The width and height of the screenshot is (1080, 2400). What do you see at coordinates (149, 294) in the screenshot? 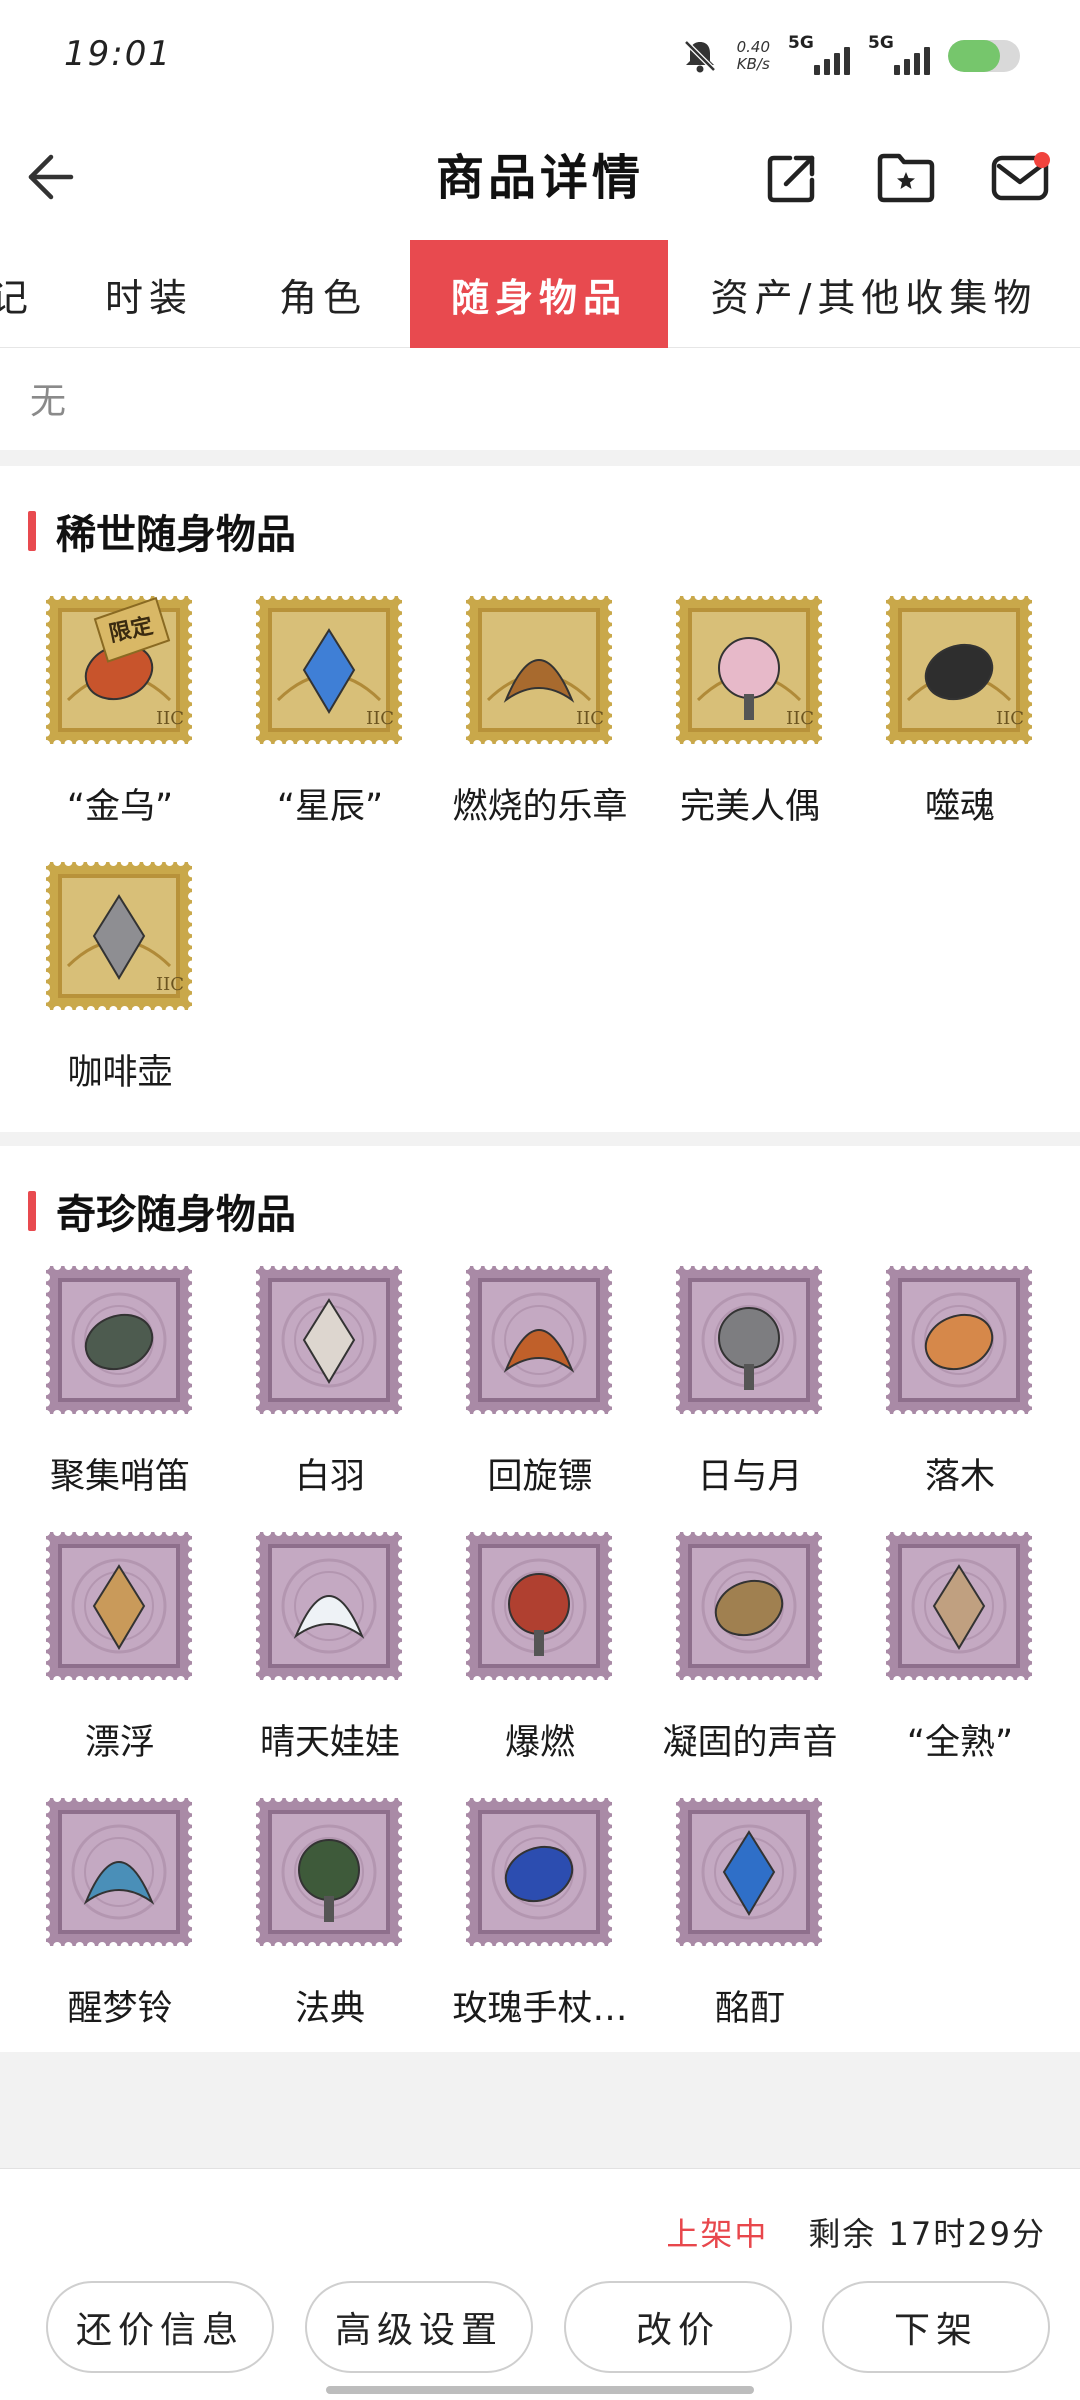
I see `tab-fashion: 时装` at bounding box center [149, 294].